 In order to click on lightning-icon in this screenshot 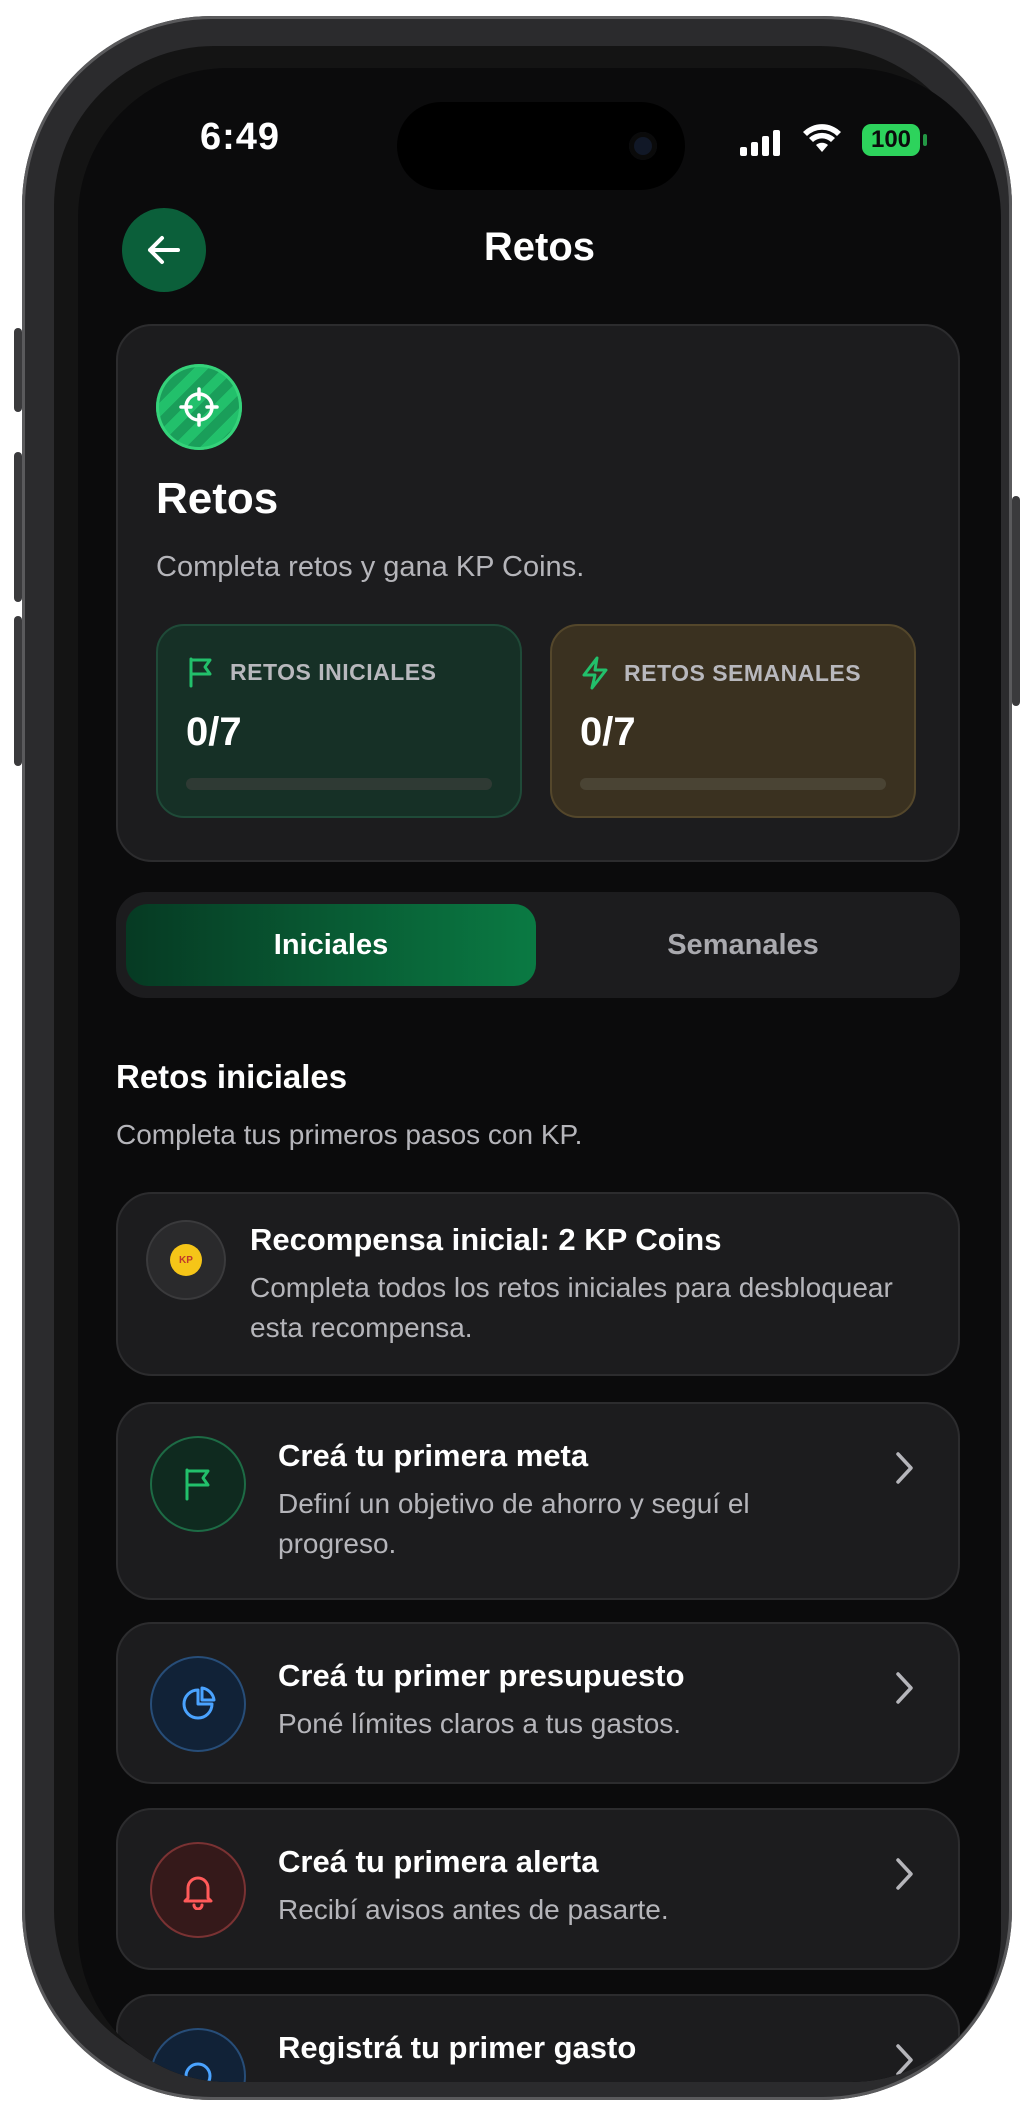, I will do `click(595, 673)`.